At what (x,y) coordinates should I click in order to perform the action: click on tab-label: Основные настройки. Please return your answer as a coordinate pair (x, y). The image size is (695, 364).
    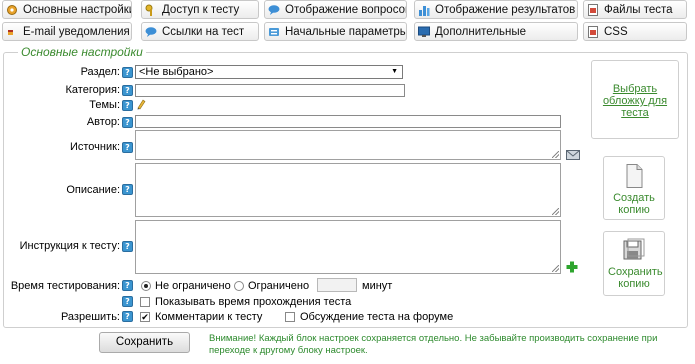
    Looking at the image, I should click on (77, 9).